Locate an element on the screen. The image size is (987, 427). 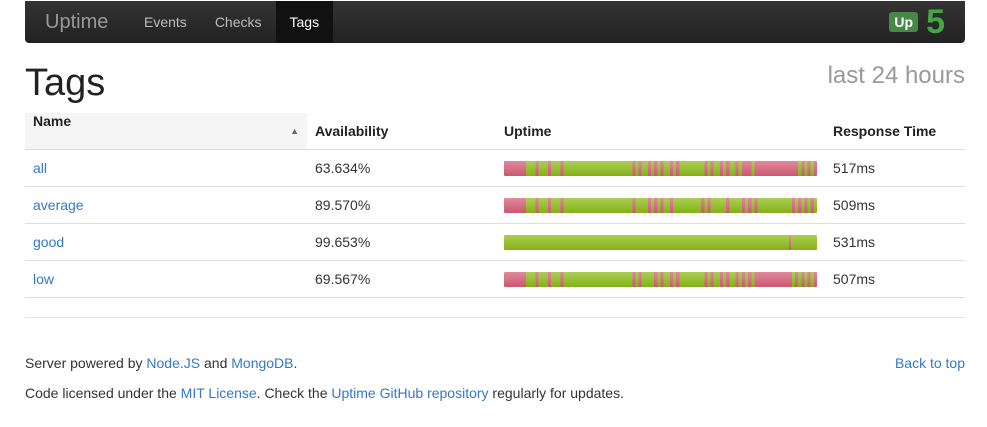
nav-item-events: Events is located at coordinates (165, 22).